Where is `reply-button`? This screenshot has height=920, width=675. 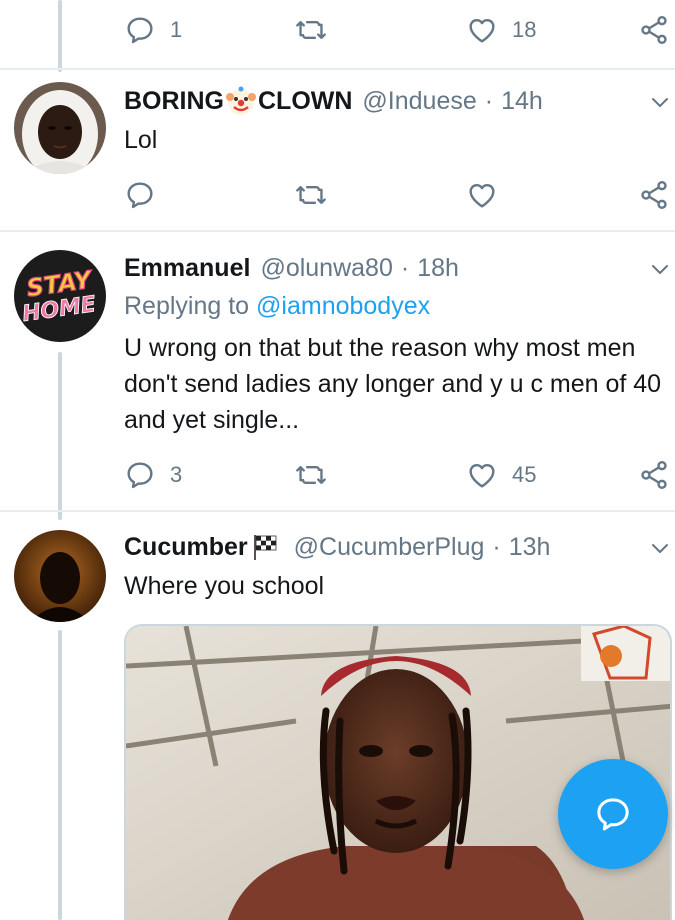
reply-button is located at coordinates (140, 195).